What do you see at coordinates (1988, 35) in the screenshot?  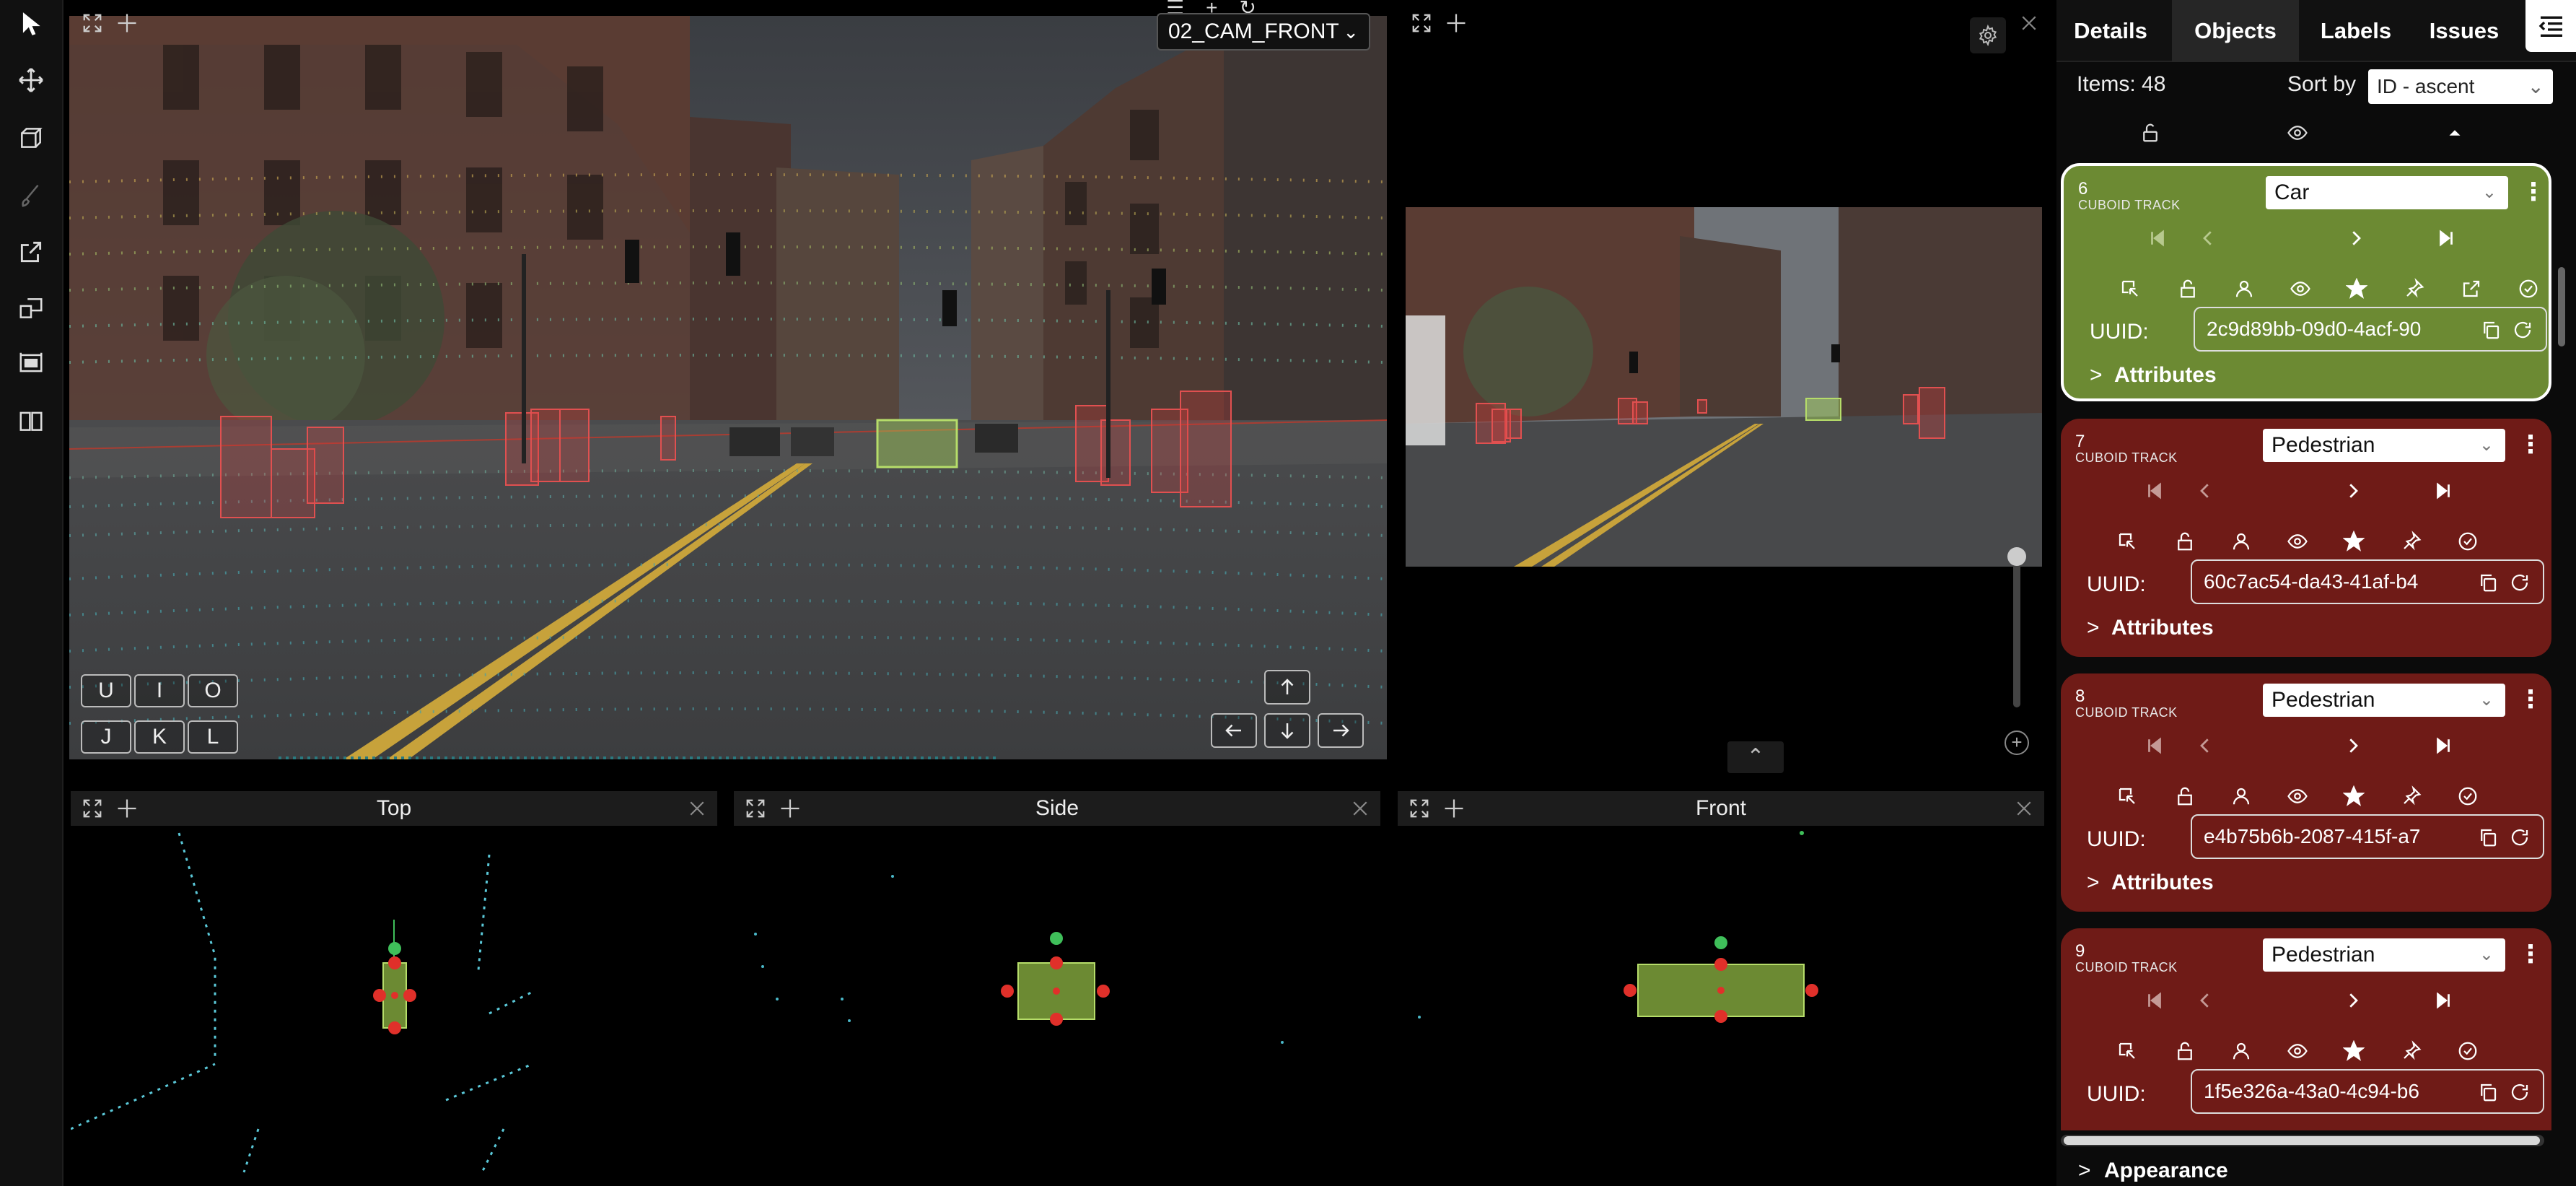 I see `gear-icon` at bounding box center [1988, 35].